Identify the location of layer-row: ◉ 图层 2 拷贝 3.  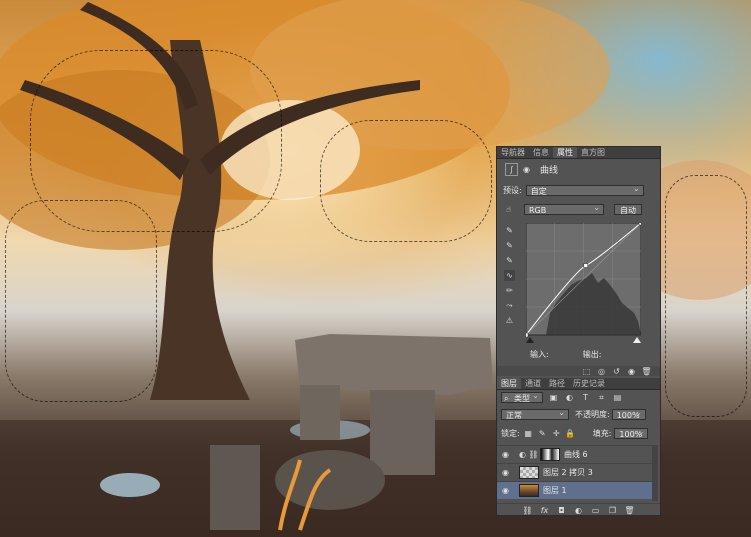
(574, 472).